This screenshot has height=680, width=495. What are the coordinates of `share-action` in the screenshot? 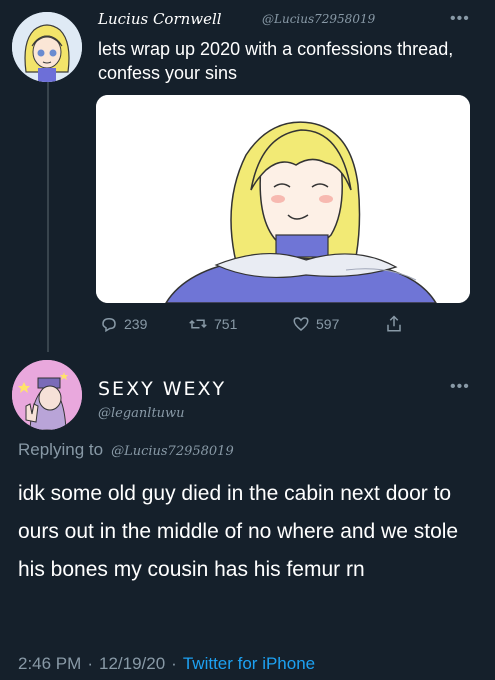 It's located at (394, 324).